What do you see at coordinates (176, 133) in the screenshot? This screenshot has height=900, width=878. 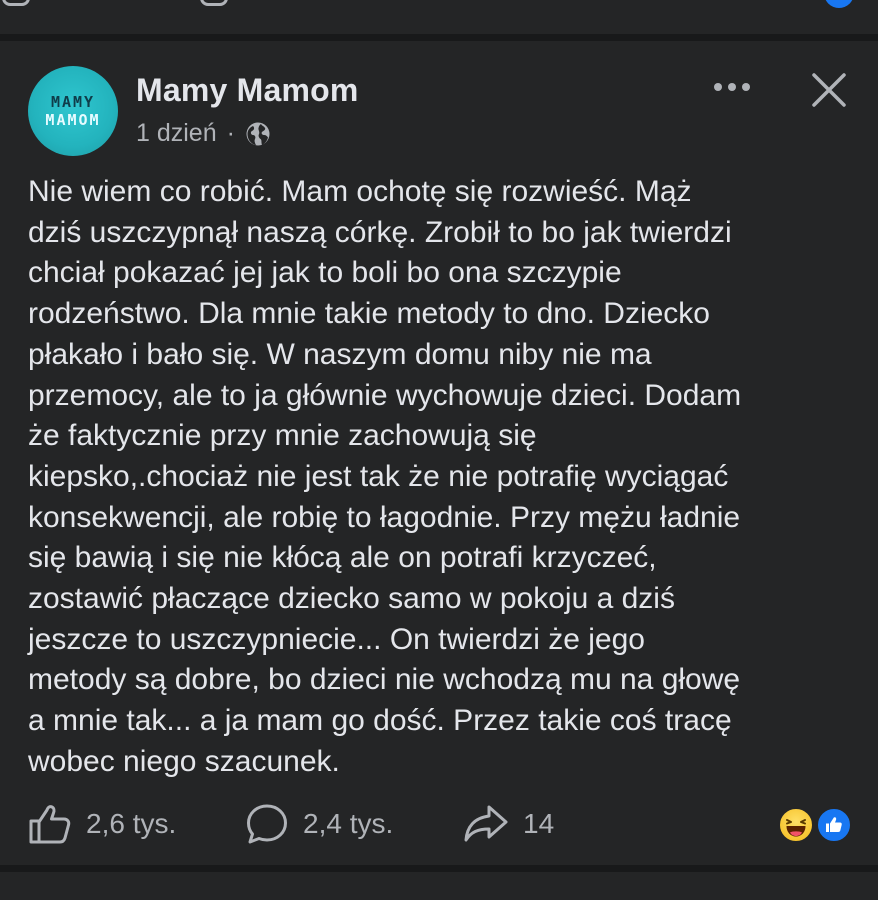 I see `post-timestamp: 1 dzień` at bounding box center [176, 133].